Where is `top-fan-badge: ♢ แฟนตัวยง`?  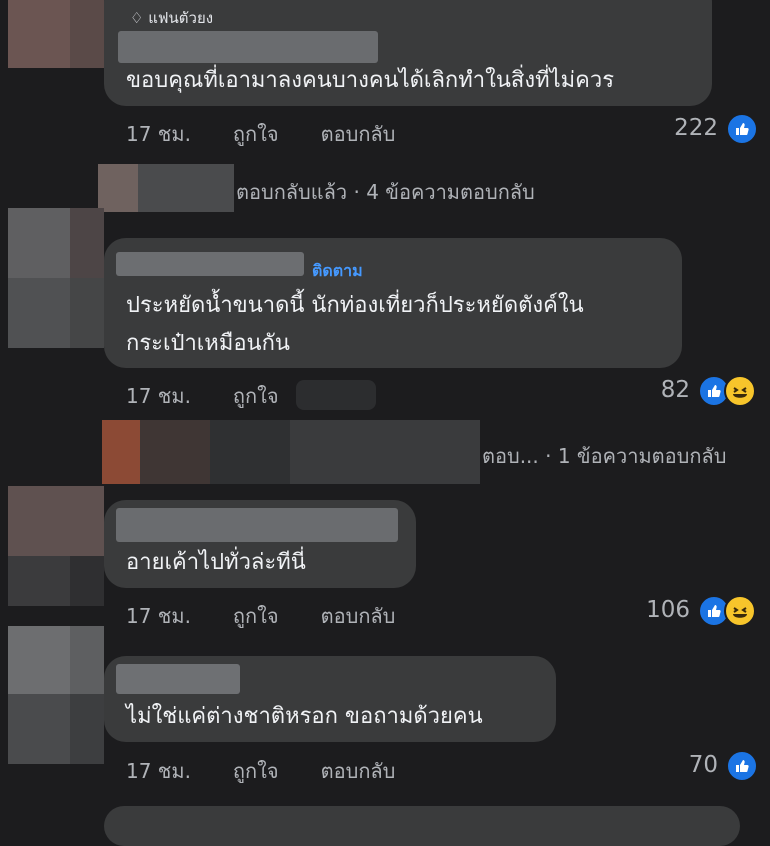 top-fan-badge: ♢ แฟนตัวยง is located at coordinates (171, 18).